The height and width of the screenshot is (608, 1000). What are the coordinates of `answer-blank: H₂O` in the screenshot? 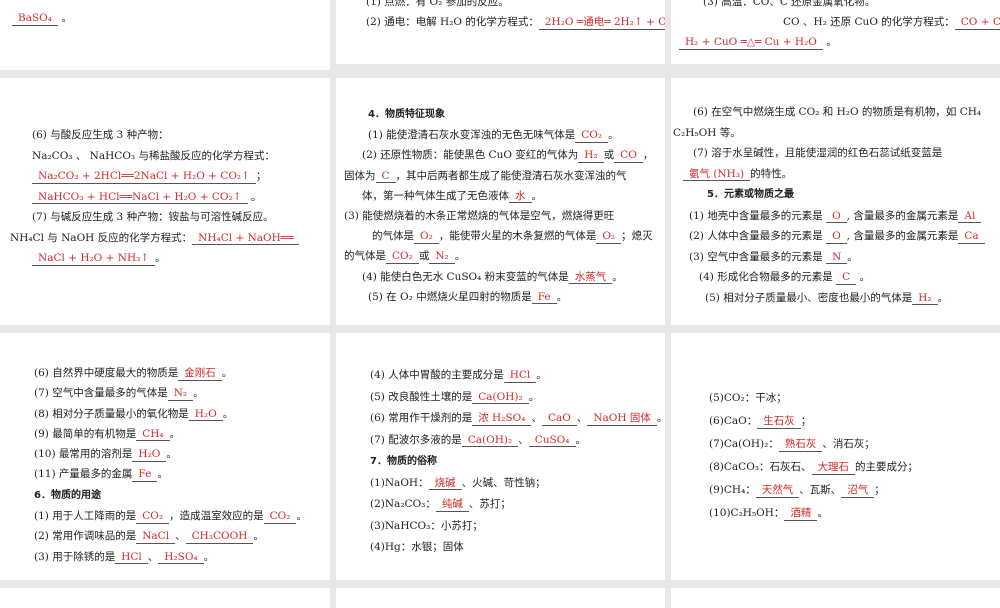 It's located at (149, 455).